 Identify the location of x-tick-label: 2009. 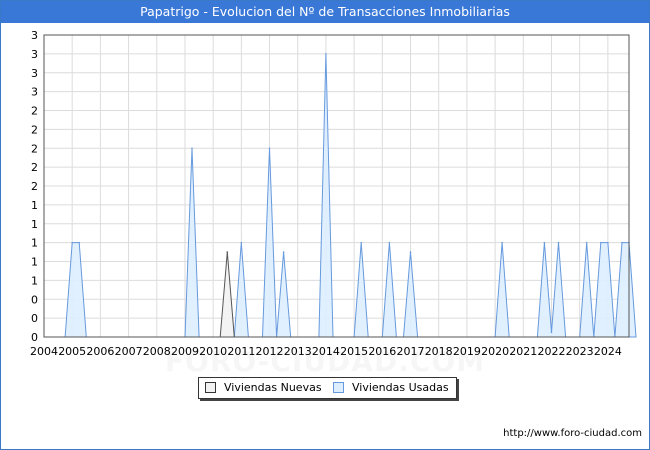
(185, 351).